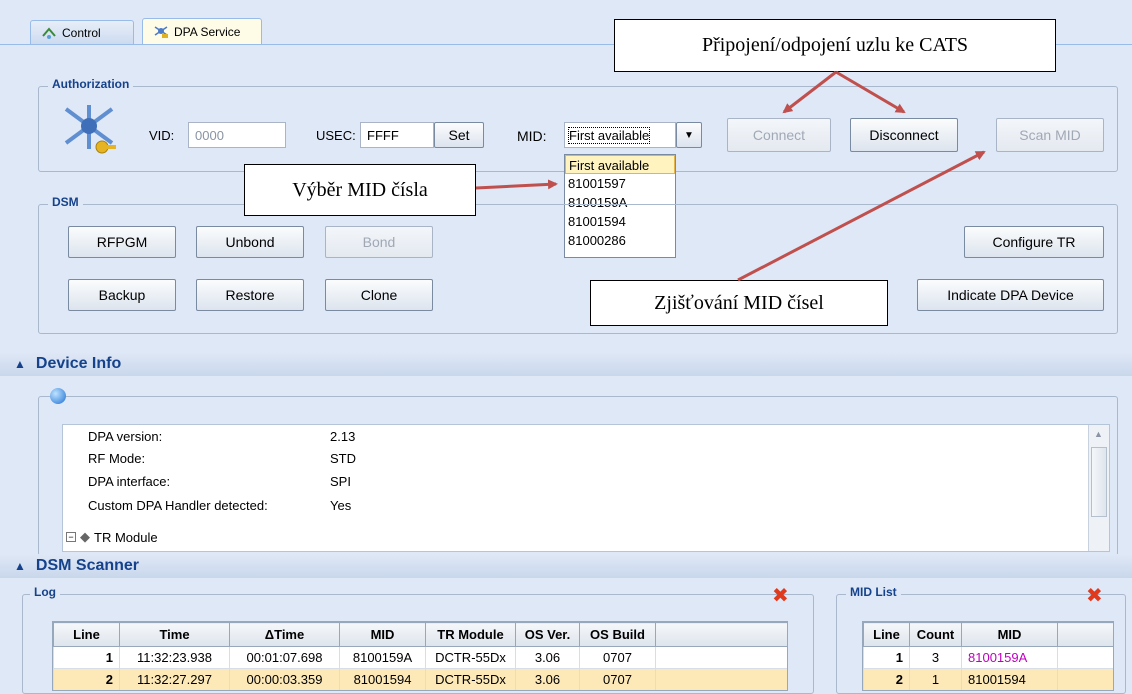  I want to click on restore-button: Restore, so click(250, 295).